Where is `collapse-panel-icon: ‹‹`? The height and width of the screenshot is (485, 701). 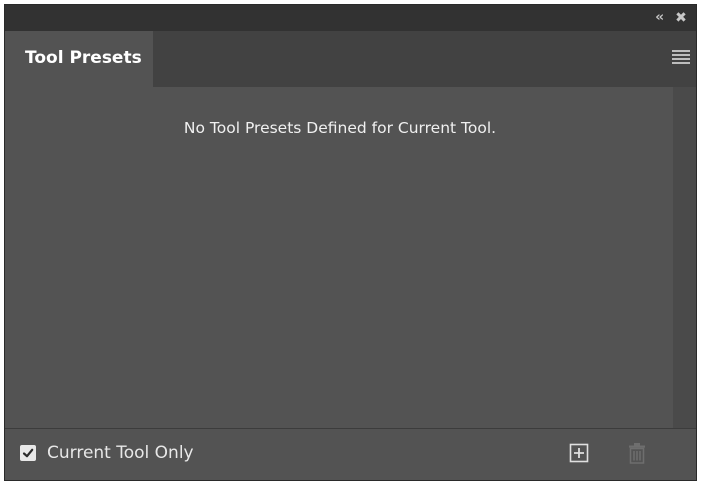 collapse-panel-icon: ‹‹ is located at coordinates (659, 18).